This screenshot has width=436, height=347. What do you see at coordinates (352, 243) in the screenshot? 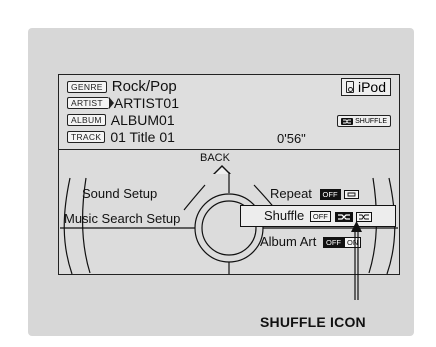
I see `album-art-on-button: ON` at bounding box center [352, 243].